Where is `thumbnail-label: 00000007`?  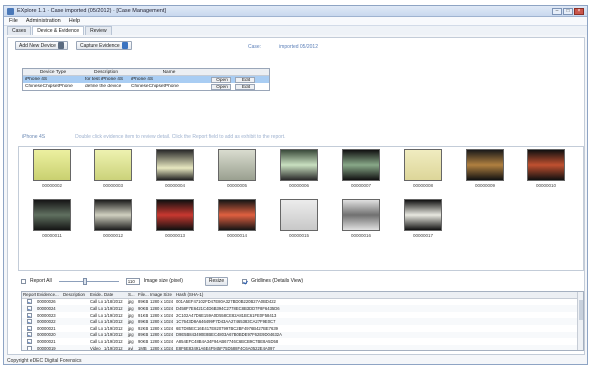
thumbnail-label: 00000007 is located at coordinates (361, 185).